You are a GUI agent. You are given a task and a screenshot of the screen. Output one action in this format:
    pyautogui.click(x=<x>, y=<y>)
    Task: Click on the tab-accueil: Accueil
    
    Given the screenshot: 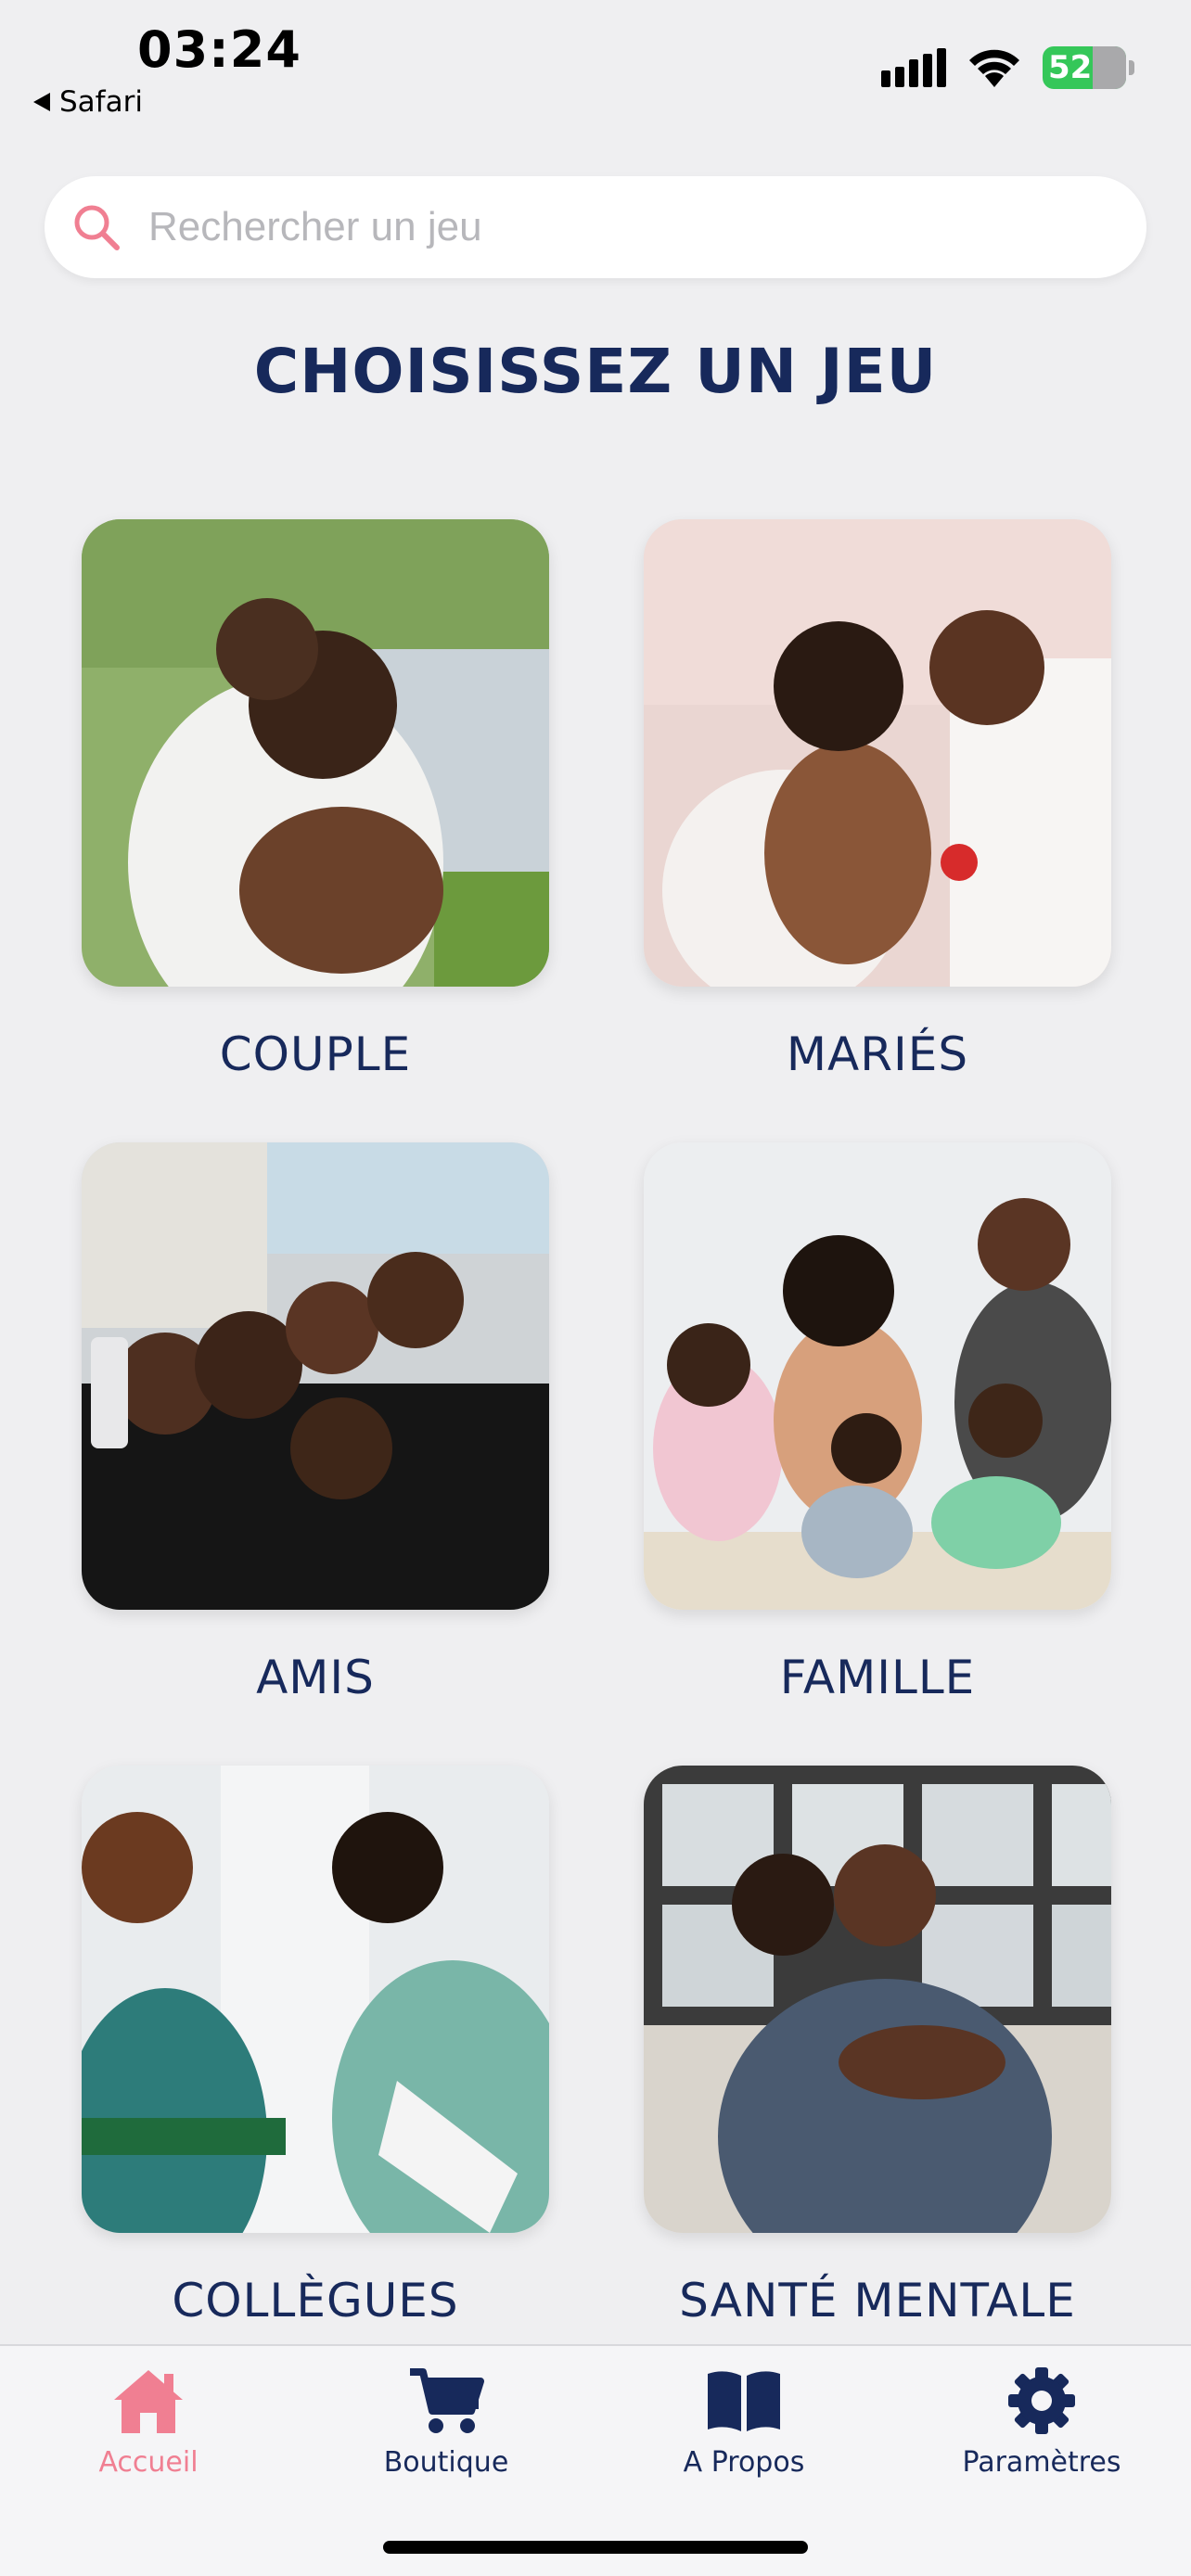 What is the action you would take?
    pyautogui.click(x=148, y=2422)
    